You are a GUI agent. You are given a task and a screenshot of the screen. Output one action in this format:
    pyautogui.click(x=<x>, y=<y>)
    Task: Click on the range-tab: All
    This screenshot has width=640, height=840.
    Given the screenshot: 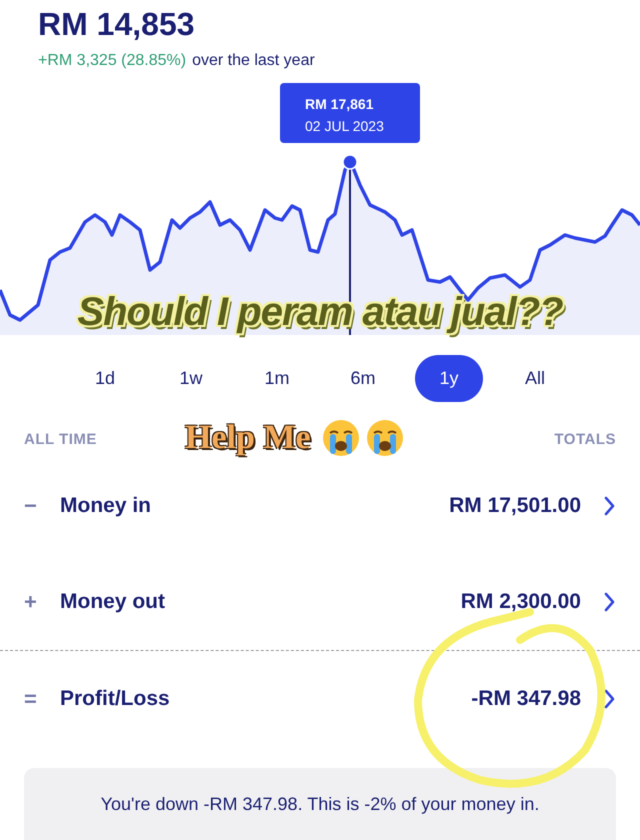 What is the action you would take?
    pyautogui.click(x=535, y=378)
    